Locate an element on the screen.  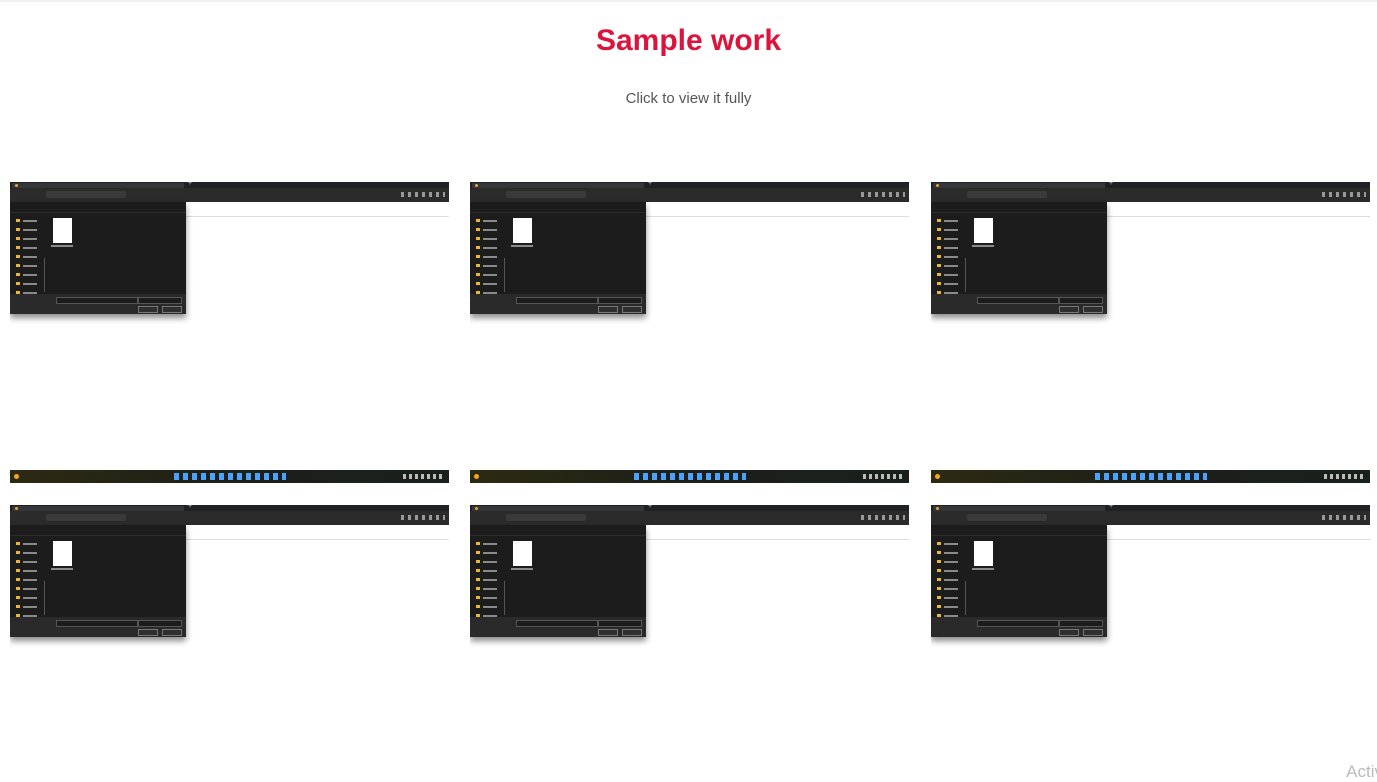
sample-work-screenshot-4: + is located at coordinates (229, 588).